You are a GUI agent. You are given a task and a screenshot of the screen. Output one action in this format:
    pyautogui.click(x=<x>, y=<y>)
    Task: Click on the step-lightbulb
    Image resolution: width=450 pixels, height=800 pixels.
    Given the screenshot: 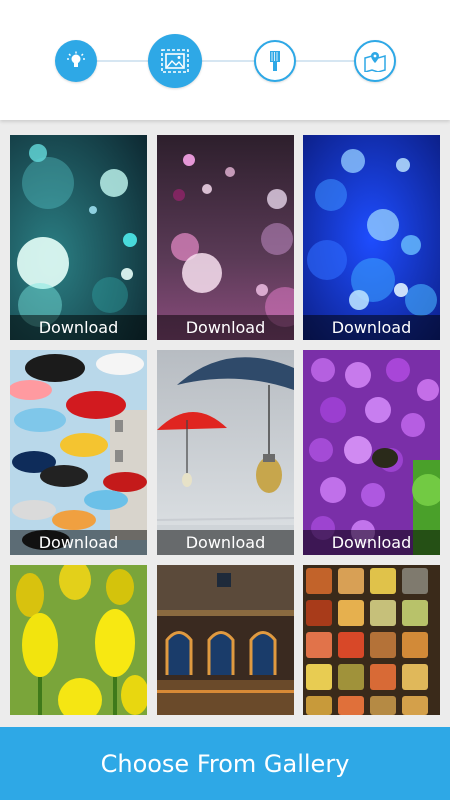 What is the action you would take?
    pyautogui.click(x=76, y=61)
    